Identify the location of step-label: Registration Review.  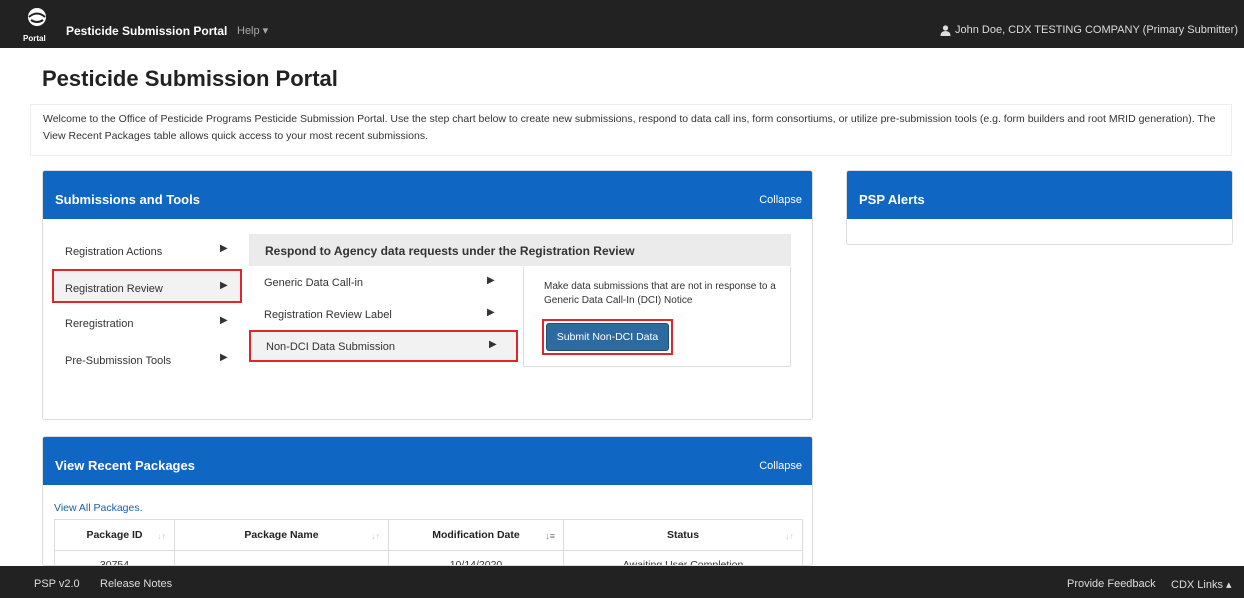
(114, 289).